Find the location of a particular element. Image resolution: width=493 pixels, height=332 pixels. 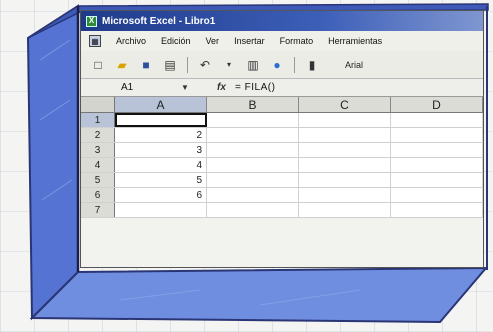

table-row: 6 6 is located at coordinates (282, 195).